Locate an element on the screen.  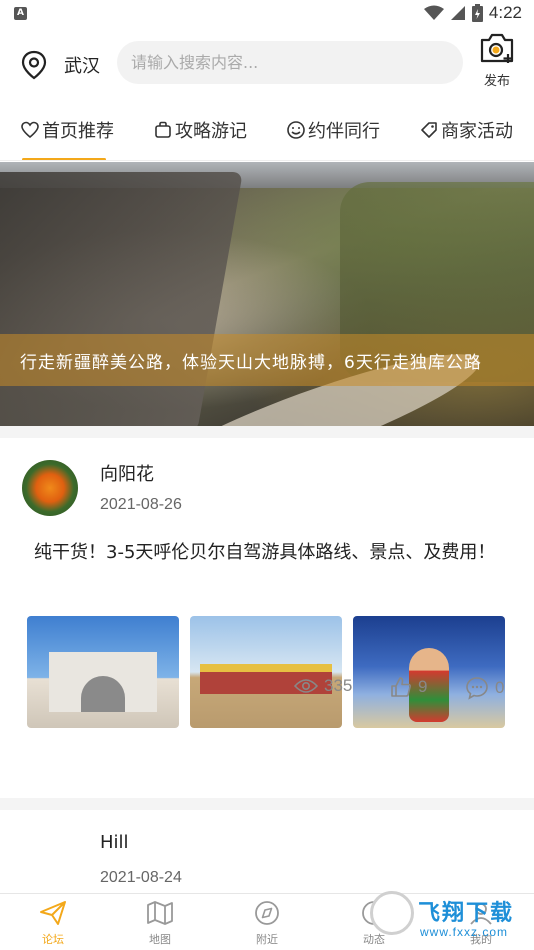
views-count: 335 is located at coordinates (338, 685).